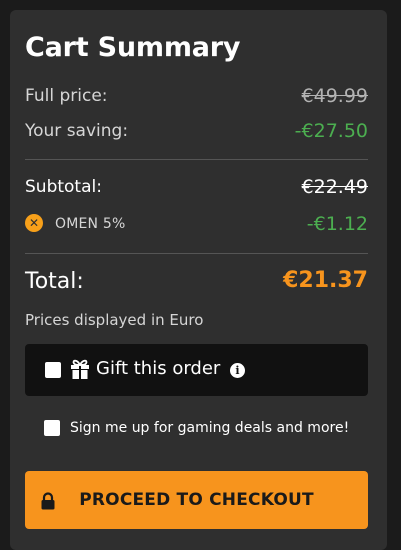  What do you see at coordinates (90, 224) in the screenshot?
I see `coupon-label: OMEN 5%` at bounding box center [90, 224].